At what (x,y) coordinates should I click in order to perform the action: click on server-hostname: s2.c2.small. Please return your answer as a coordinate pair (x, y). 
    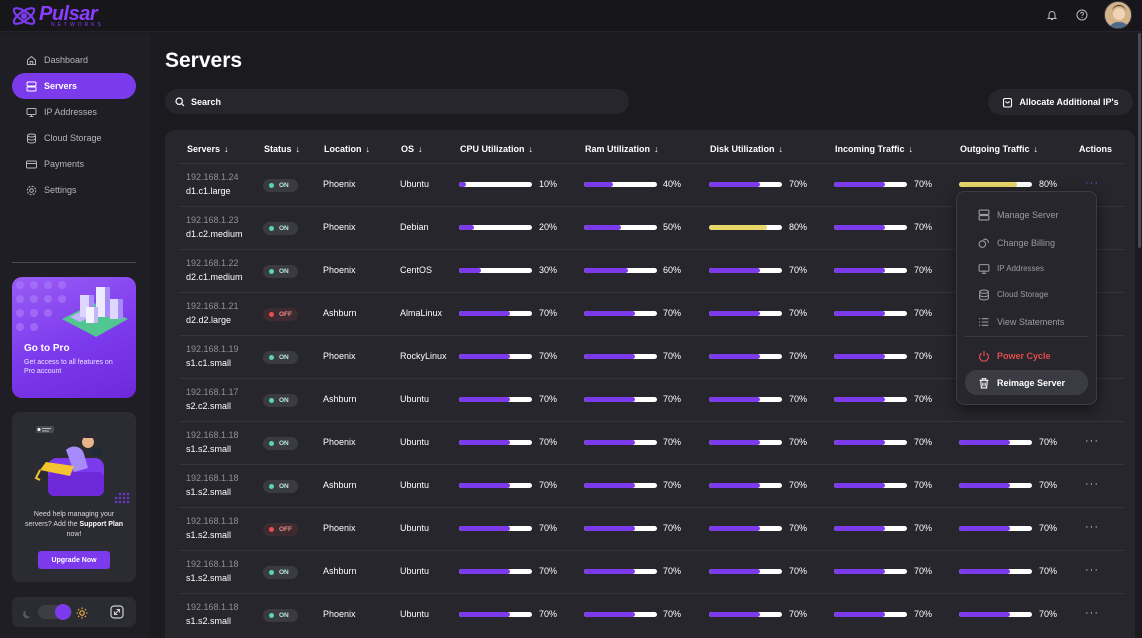
    Looking at the image, I should click on (209, 406).